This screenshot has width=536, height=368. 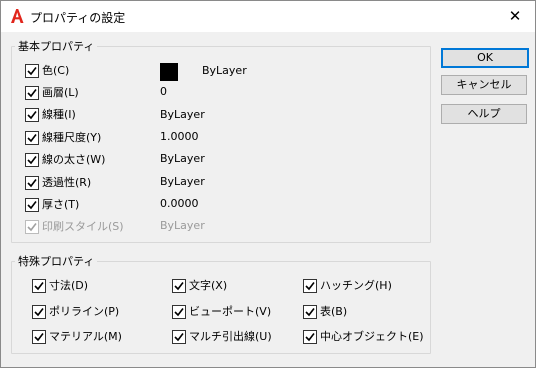 What do you see at coordinates (85, 336) in the screenshot?
I see `checkbox-label: マテリアル(M)` at bounding box center [85, 336].